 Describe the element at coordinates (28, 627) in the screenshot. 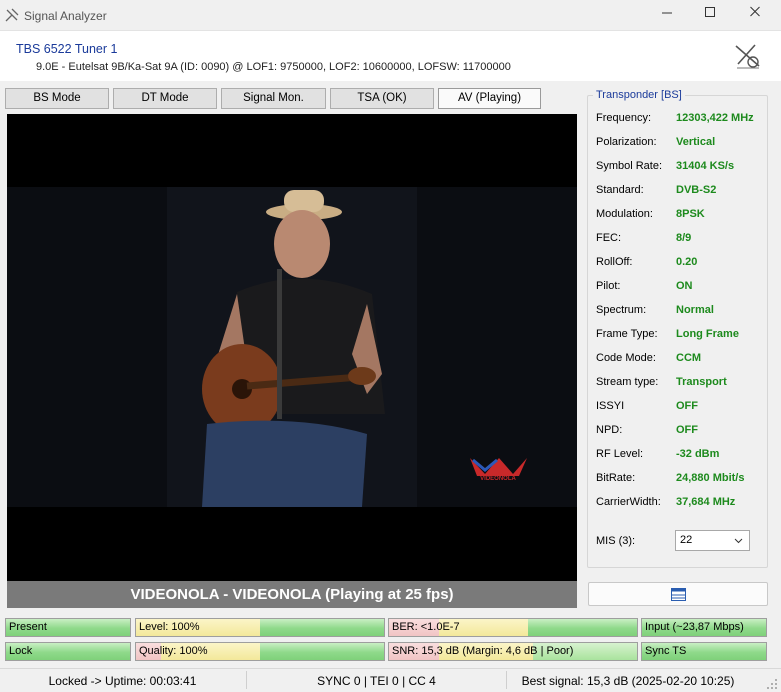

I see `present-label: Present` at that location.